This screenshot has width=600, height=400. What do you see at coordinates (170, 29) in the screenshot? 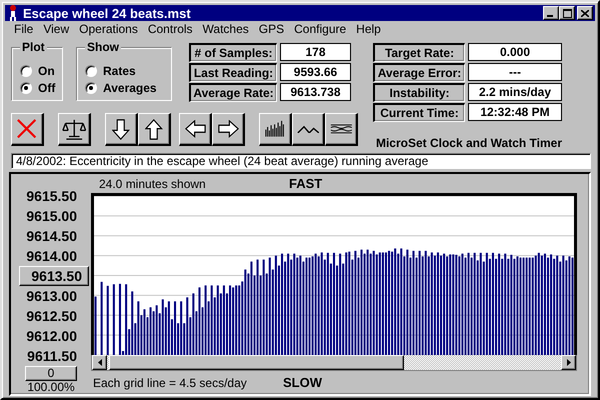
I see `menu-item: Controls` at bounding box center [170, 29].